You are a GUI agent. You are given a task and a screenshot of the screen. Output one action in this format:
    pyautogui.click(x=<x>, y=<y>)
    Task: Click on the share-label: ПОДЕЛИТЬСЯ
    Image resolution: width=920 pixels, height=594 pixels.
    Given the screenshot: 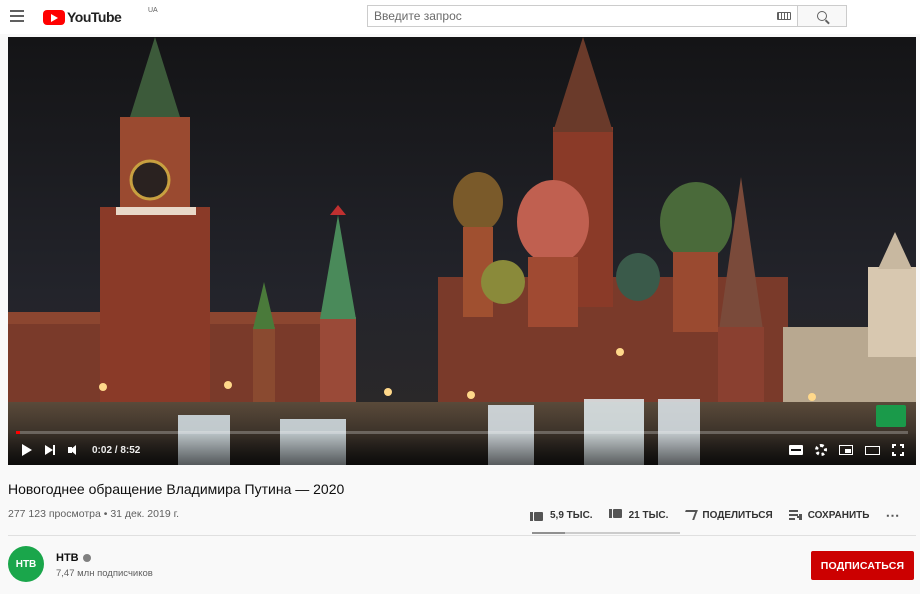 What is the action you would take?
    pyautogui.click(x=737, y=515)
    